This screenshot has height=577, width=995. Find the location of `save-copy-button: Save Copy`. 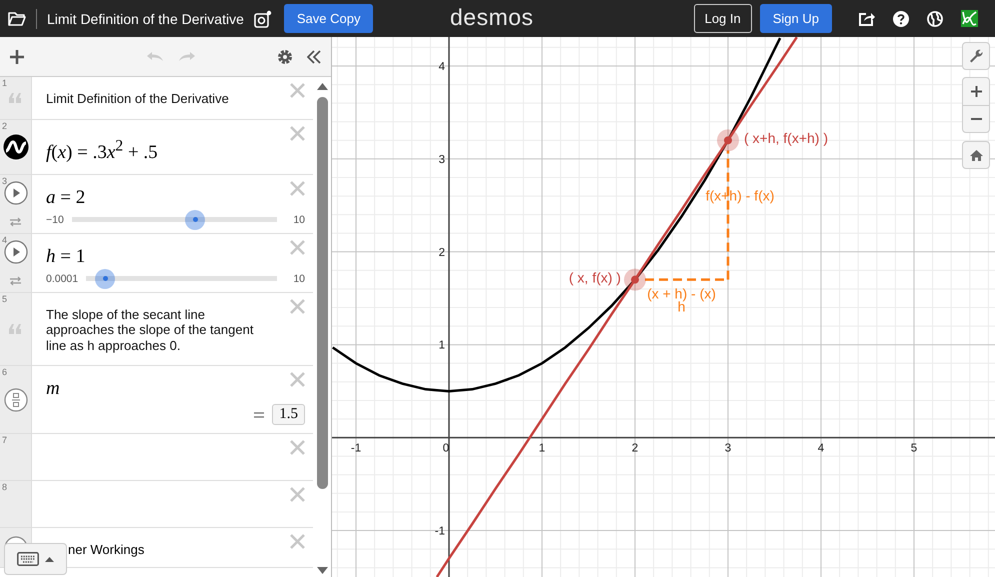

save-copy-button: Save Copy is located at coordinates (329, 18).